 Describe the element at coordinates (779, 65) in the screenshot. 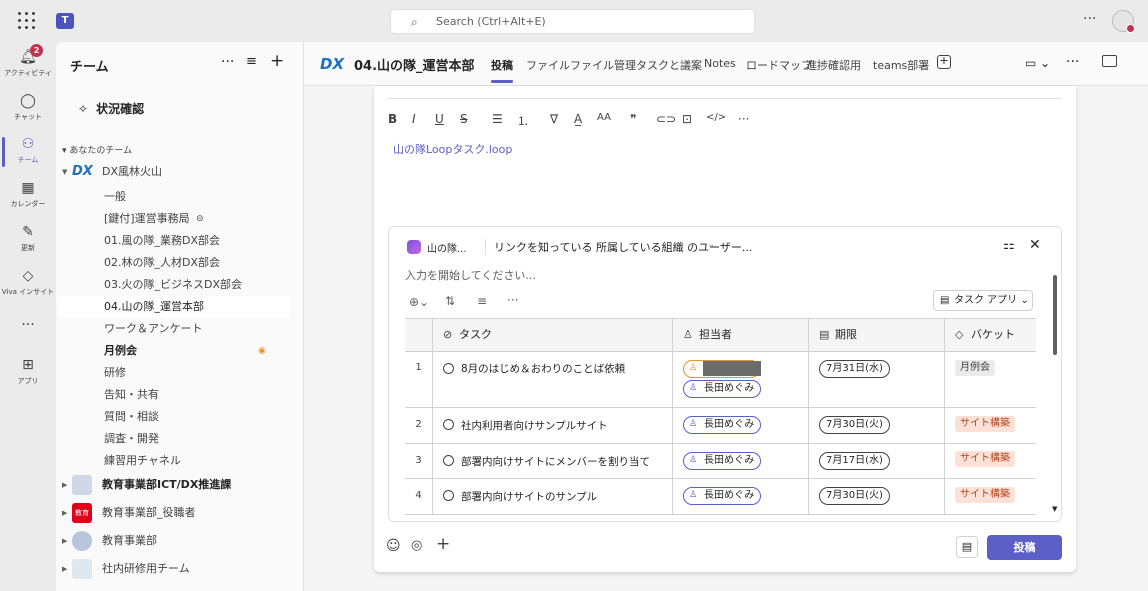

I see `tab-roadmap: ロードマップ` at that location.